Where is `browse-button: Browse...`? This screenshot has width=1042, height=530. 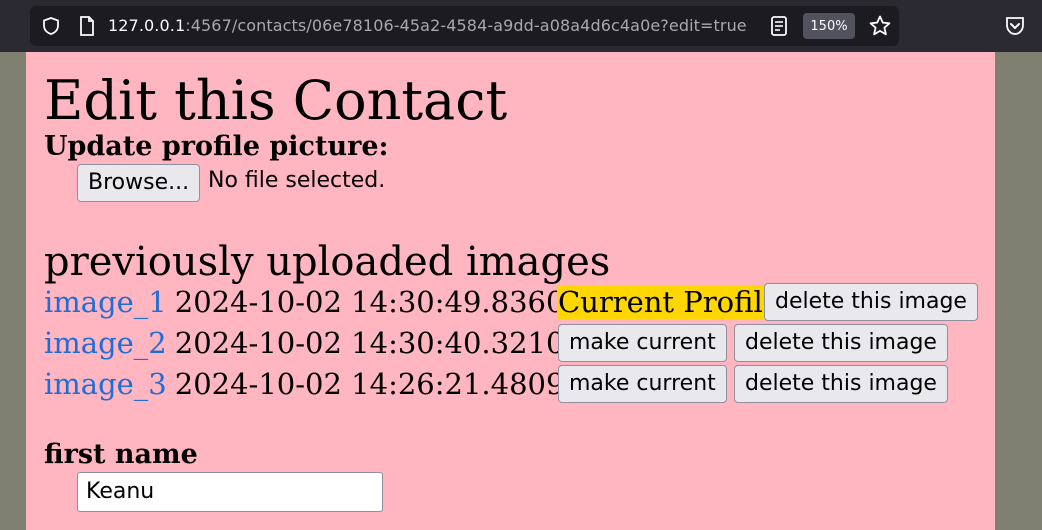
browse-button: Browse... is located at coordinates (139, 183).